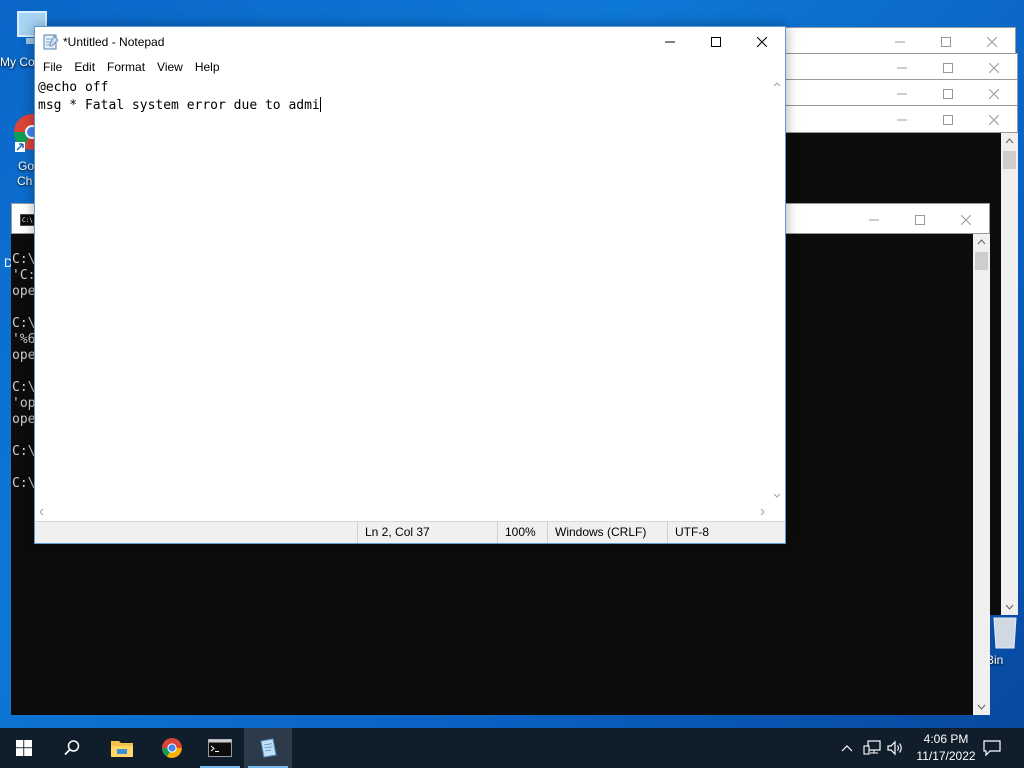  What do you see at coordinates (72, 748) in the screenshot?
I see `search-button` at bounding box center [72, 748].